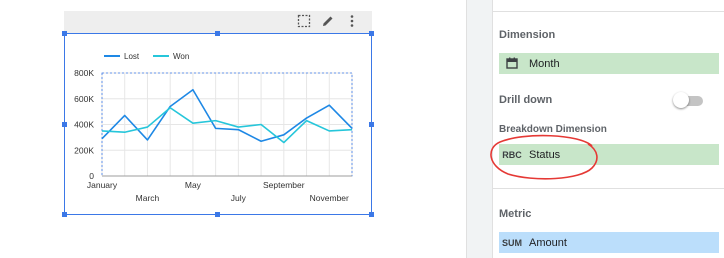 The image size is (724, 258). I want to click on resize-handle-top-left, so click(64, 33).